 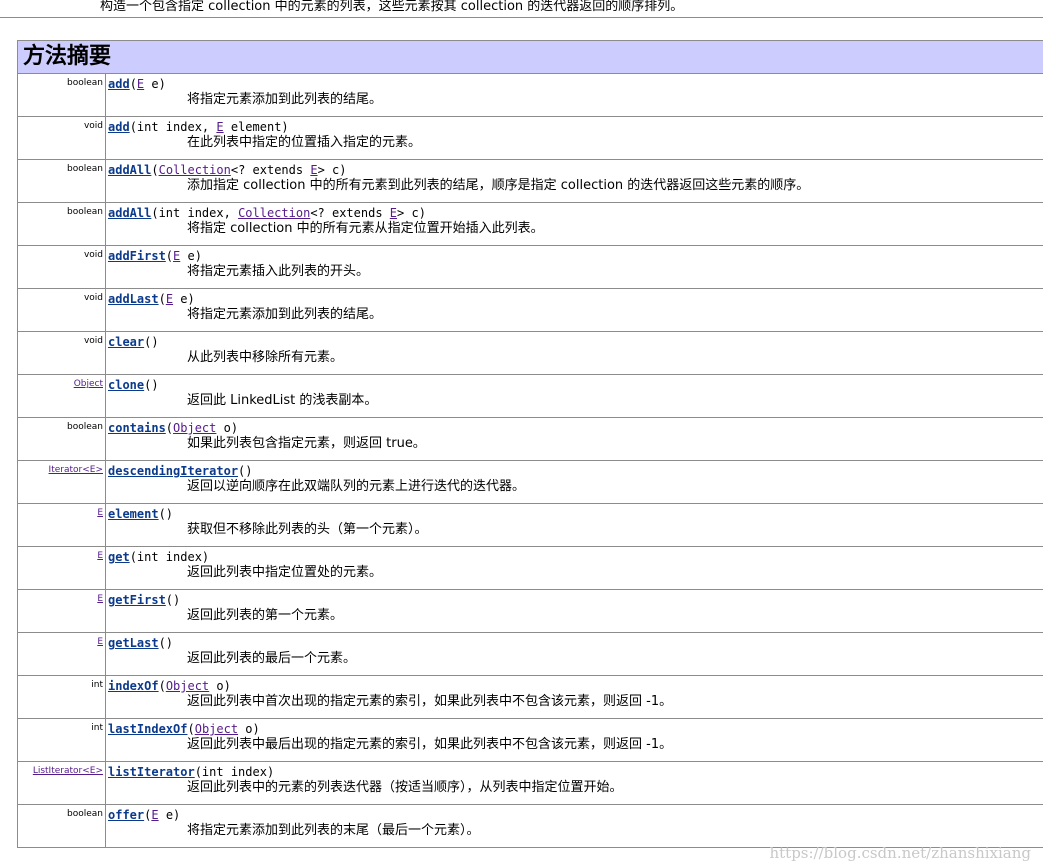 What do you see at coordinates (575, 471) in the screenshot?
I see `method-signature: descendingIterator()` at bounding box center [575, 471].